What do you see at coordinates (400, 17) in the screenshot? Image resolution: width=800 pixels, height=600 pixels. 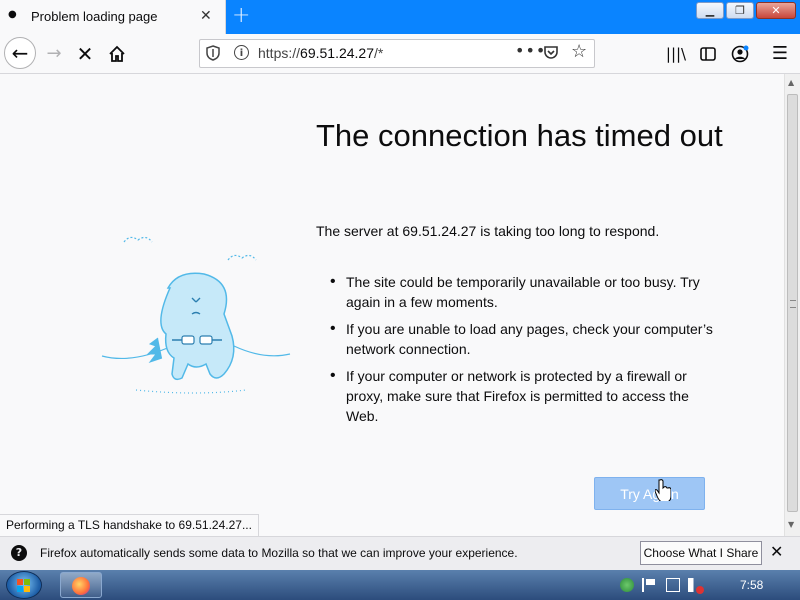 I see `tab-strip: ● Problem loading page ✕ + ▁ ❐ ✕` at bounding box center [400, 17].